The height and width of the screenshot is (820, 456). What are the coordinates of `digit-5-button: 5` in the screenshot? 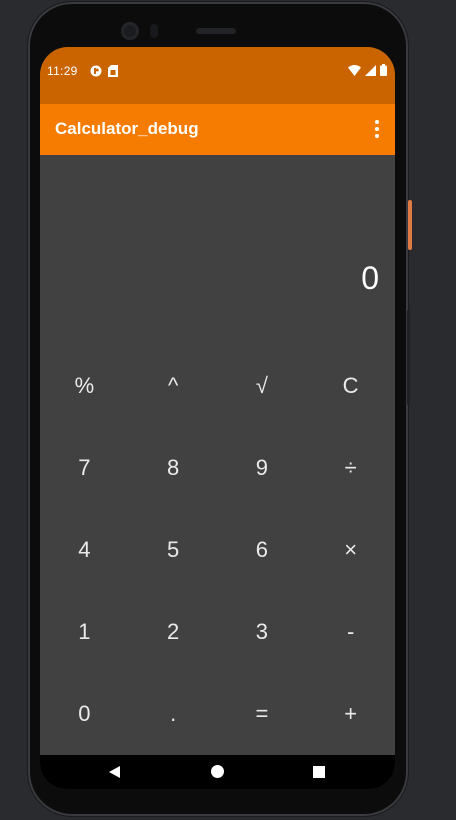 It's located at (173, 550).